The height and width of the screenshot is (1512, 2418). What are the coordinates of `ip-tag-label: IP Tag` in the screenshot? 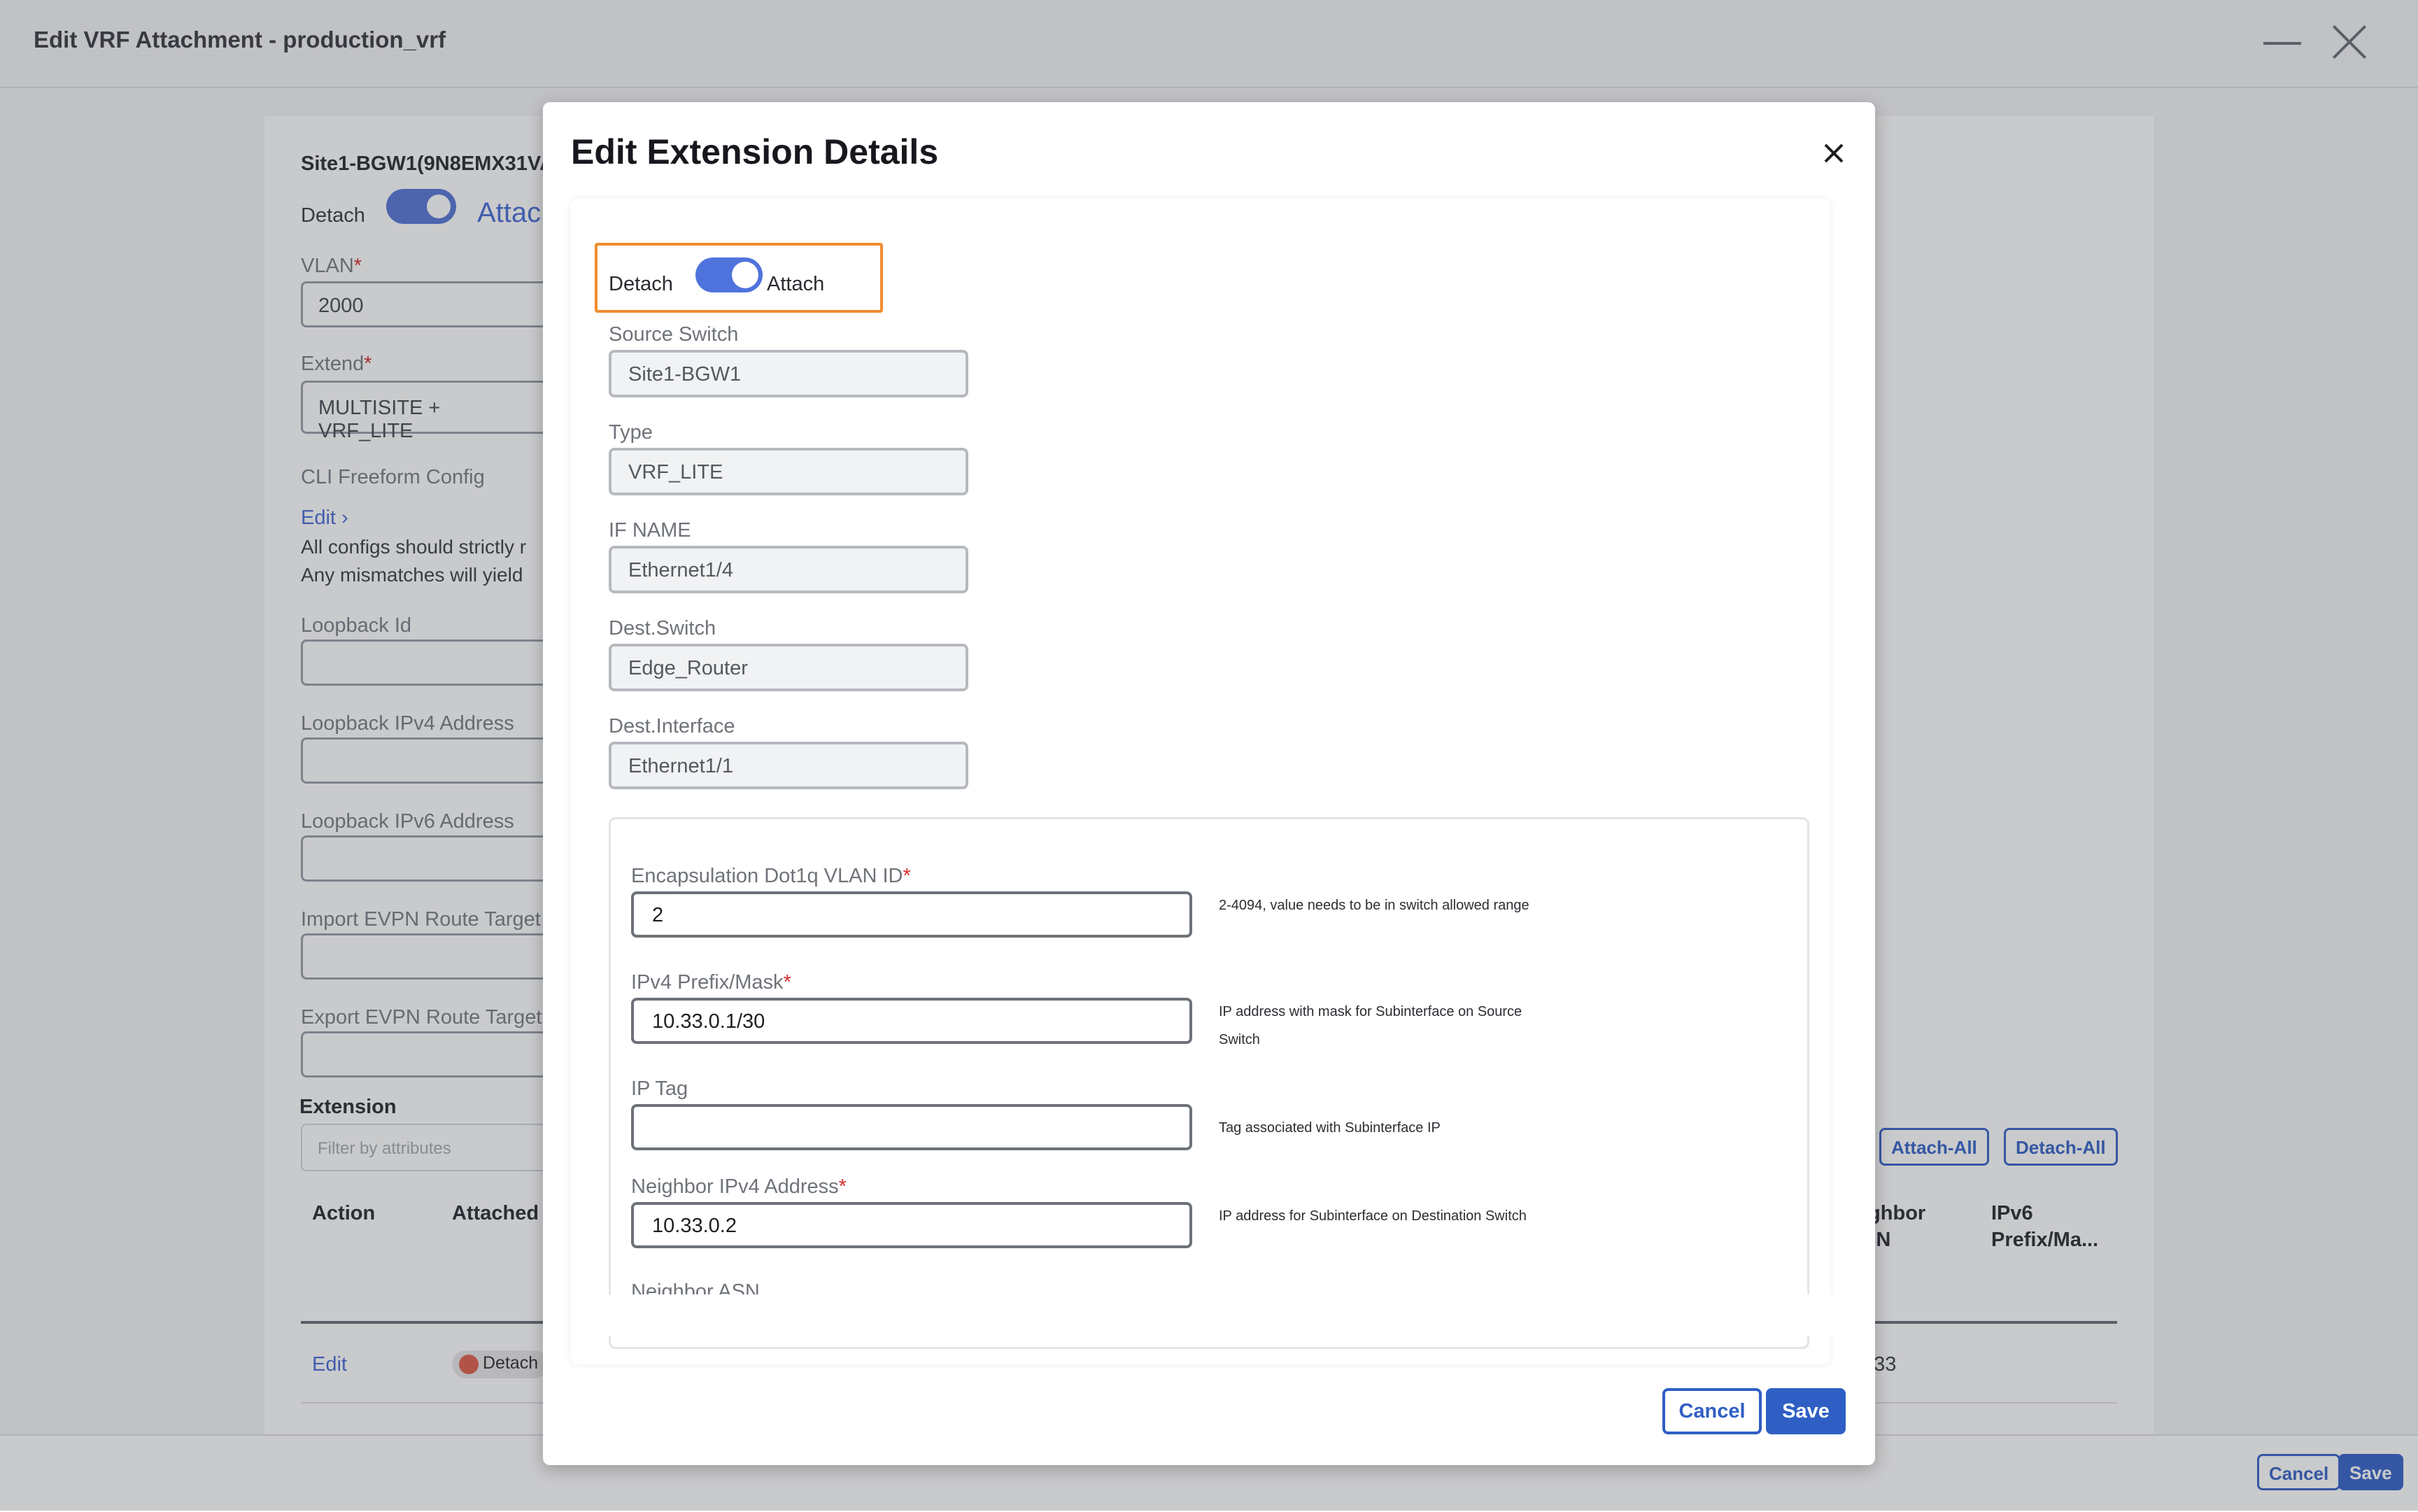 It's located at (659, 1089).